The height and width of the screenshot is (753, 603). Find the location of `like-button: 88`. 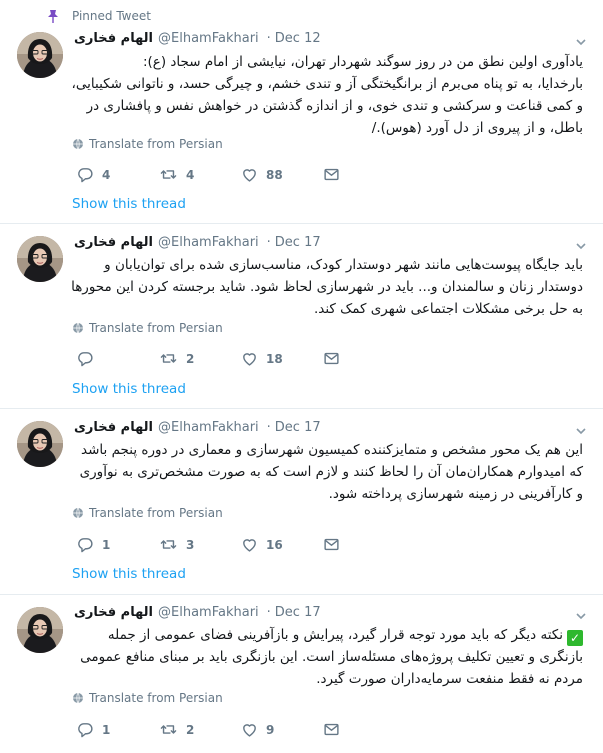

like-button: 88 is located at coordinates (282, 174).